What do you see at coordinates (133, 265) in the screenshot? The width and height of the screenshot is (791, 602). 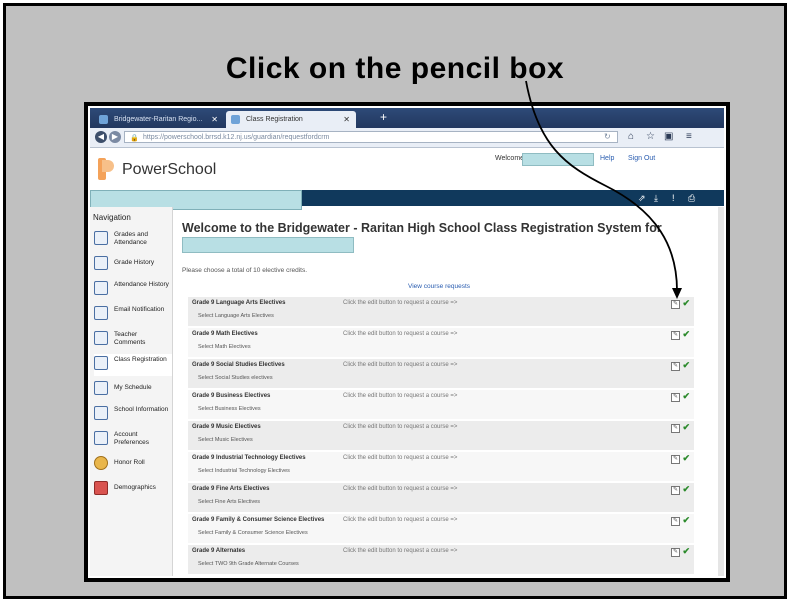 I see `sidebar-item-grade-history: Grade History` at bounding box center [133, 265].